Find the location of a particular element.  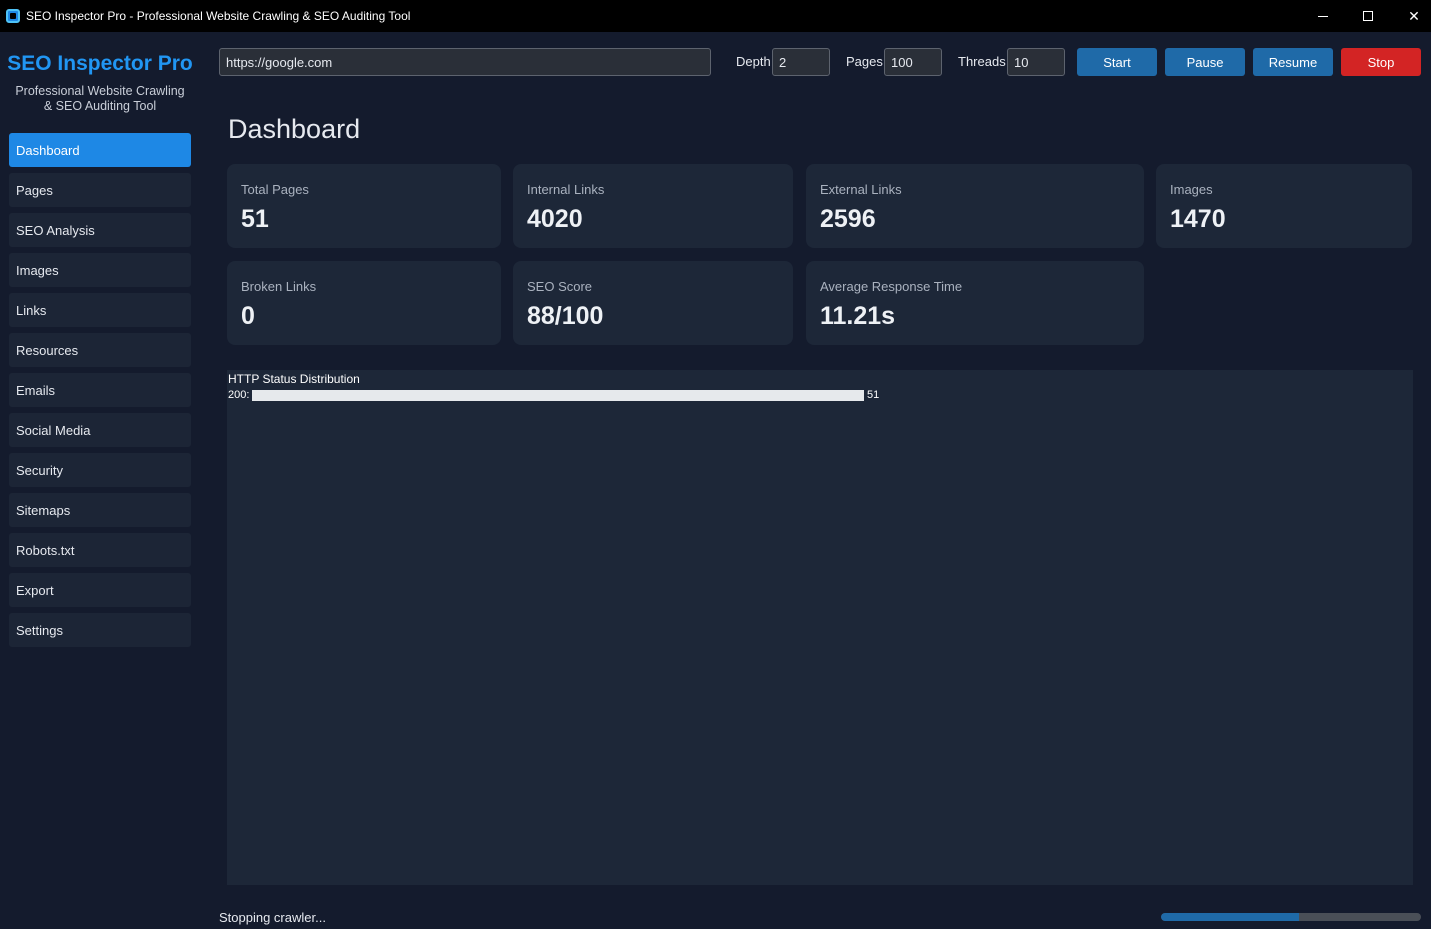

sidebar-item-robots: Robots.txt is located at coordinates (100, 550).